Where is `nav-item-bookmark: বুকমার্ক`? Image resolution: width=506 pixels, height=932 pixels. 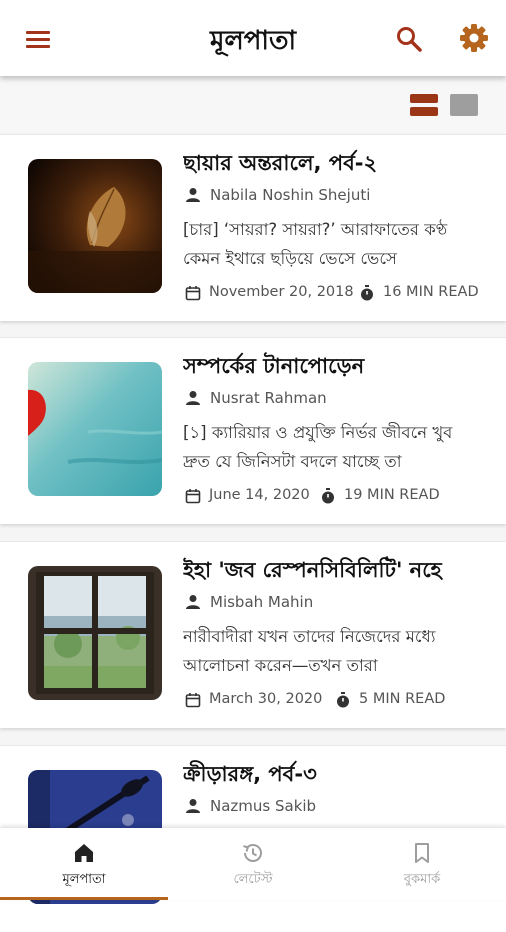
nav-item-bookmark: বুকমার্ক is located at coordinates (422, 864).